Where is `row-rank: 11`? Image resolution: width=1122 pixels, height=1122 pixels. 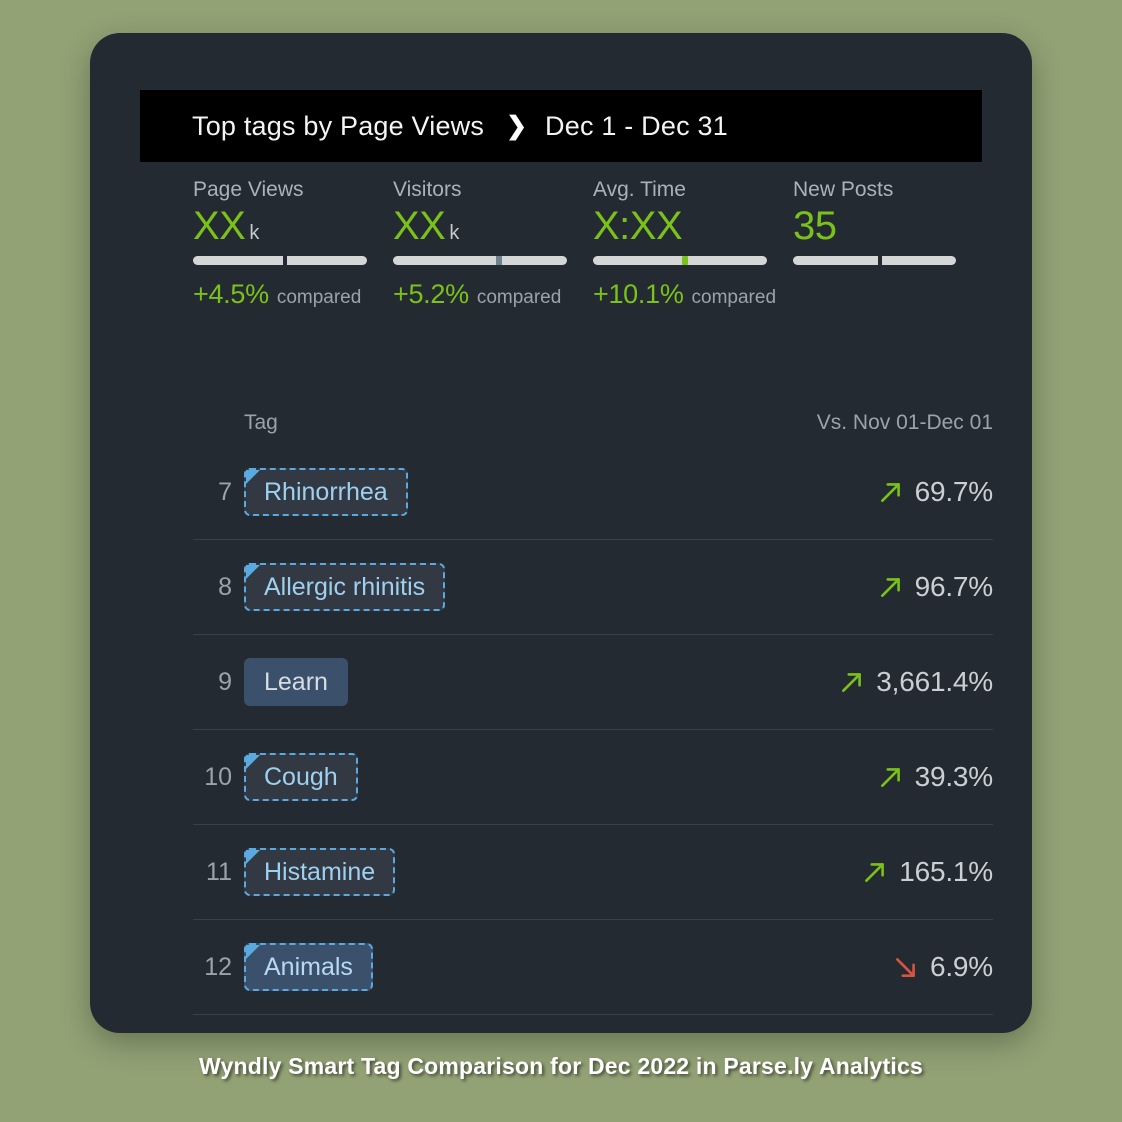 row-rank: 11 is located at coordinates (219, 871).